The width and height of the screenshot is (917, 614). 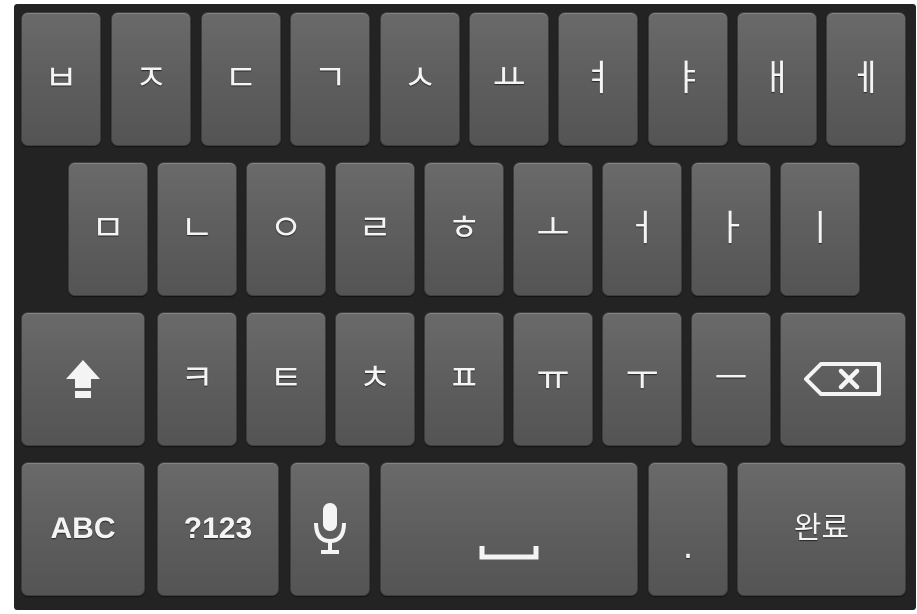 I want to click on shift-key, so click(x=83, y=379).